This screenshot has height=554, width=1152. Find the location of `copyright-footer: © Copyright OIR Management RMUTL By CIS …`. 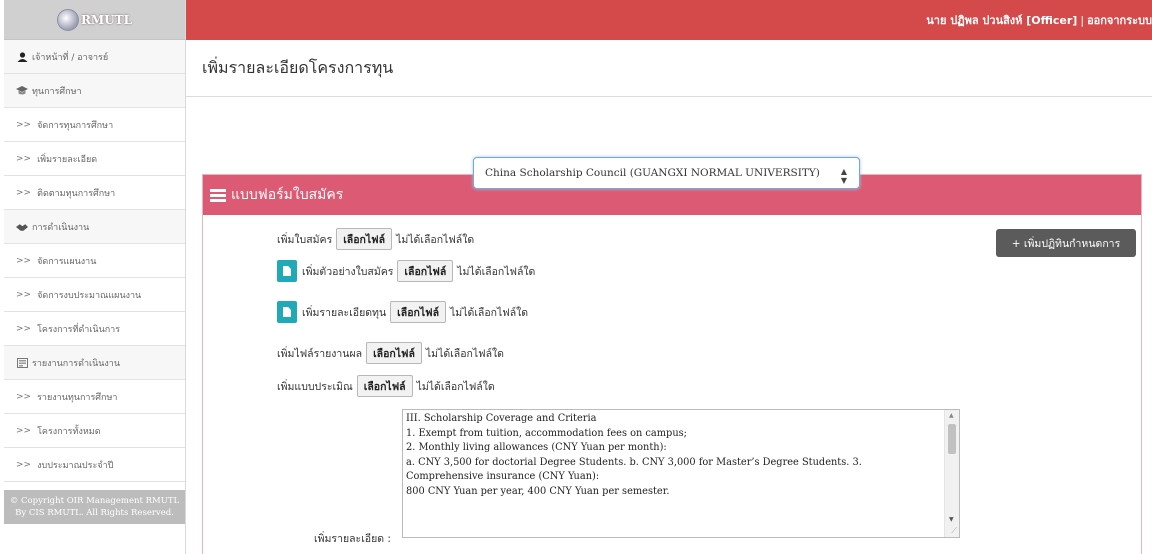

copyright-footer: © Copyright OIR Management RMUTL By CIS … is located at coordinates (94, 507).